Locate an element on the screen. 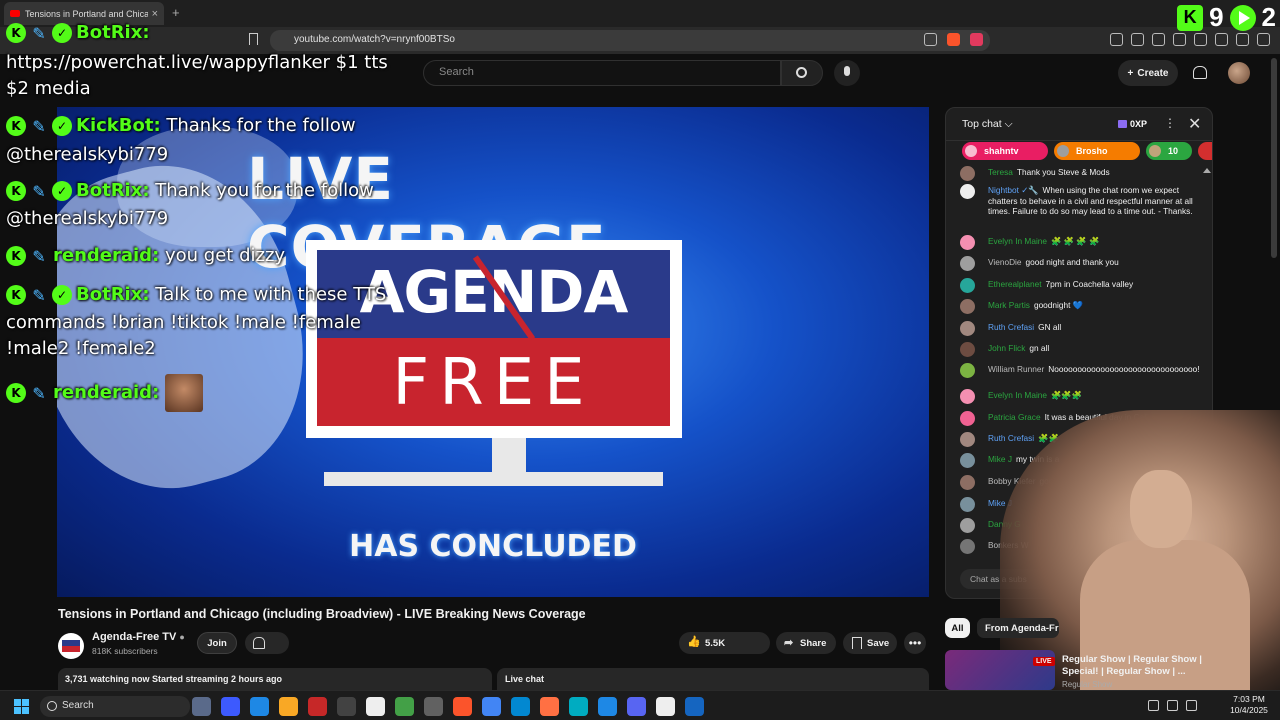  chat-author-name: Etherealplanet is located at coordinates (1015, 284).